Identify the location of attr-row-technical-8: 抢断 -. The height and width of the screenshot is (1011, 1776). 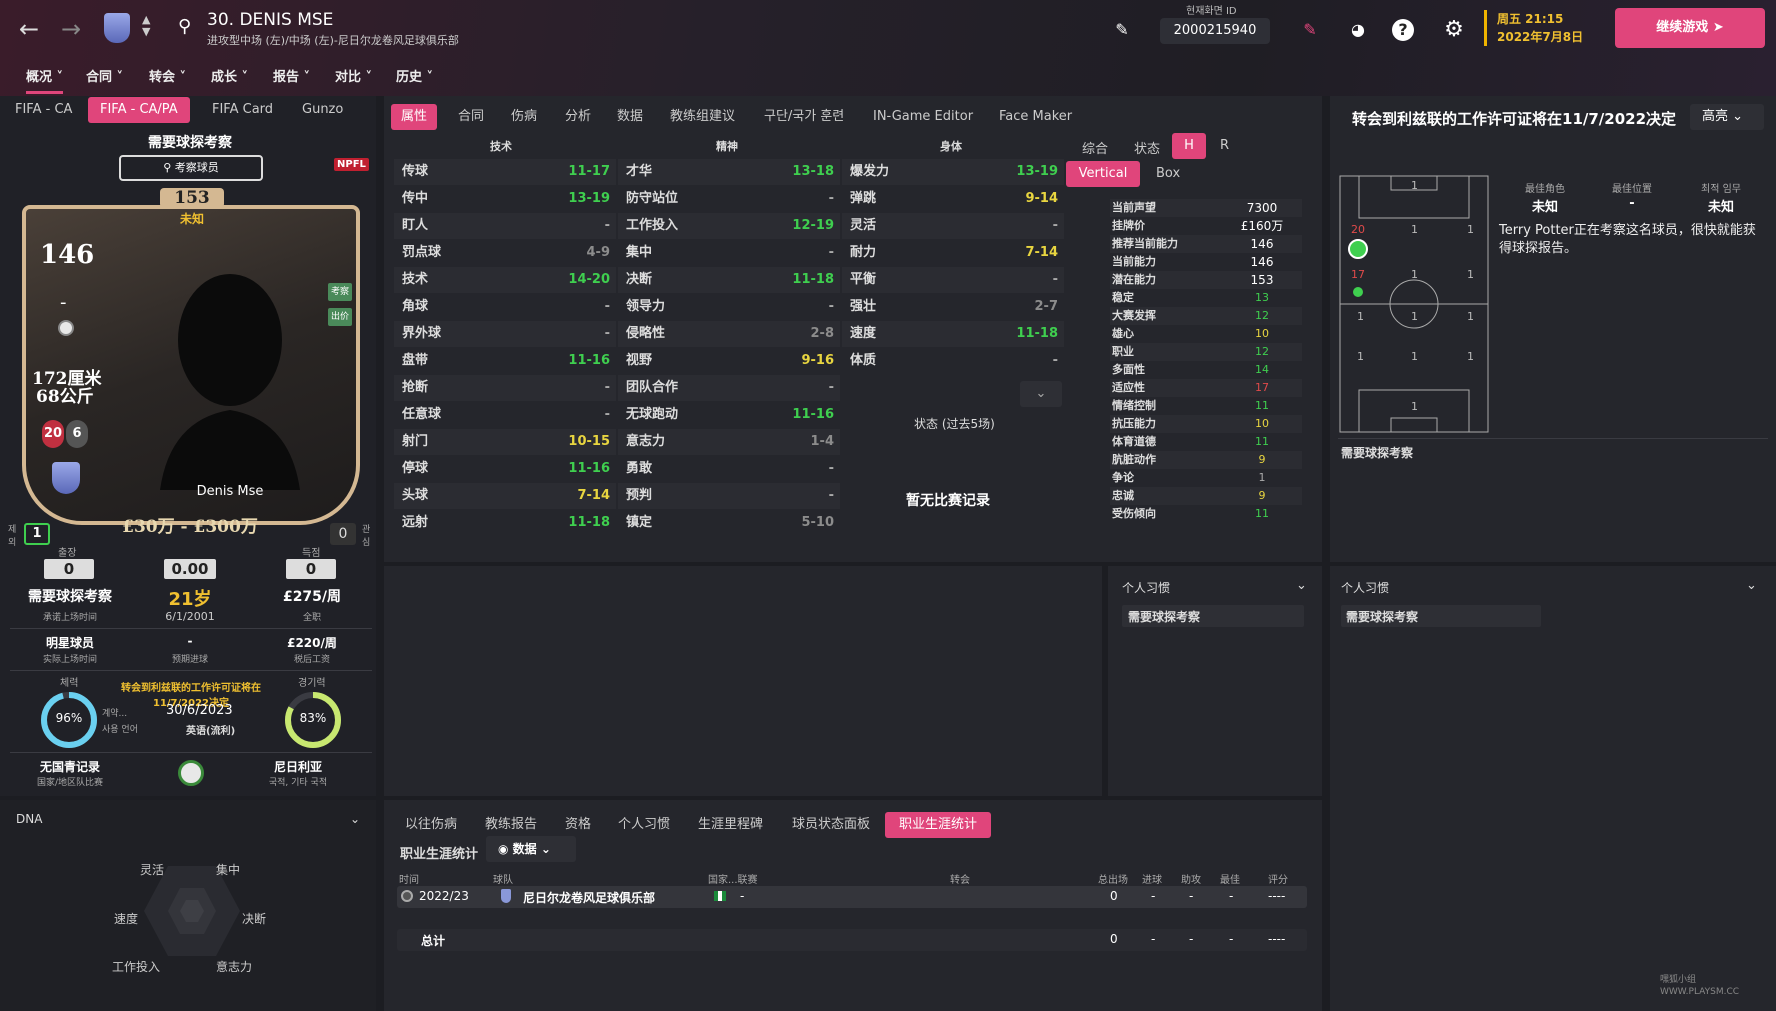
(505, 388).